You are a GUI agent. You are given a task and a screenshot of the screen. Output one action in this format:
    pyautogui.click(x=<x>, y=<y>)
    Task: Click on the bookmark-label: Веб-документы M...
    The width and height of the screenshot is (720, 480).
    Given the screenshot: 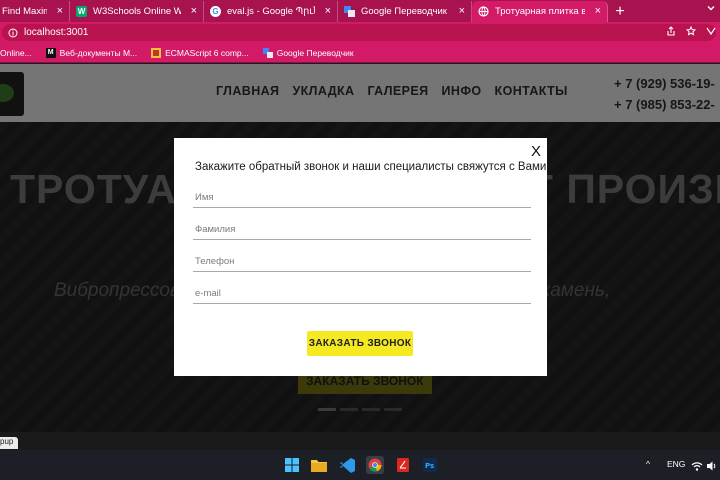 What is the action you would take?
    pyautogui.click(x=98, y=52)
    